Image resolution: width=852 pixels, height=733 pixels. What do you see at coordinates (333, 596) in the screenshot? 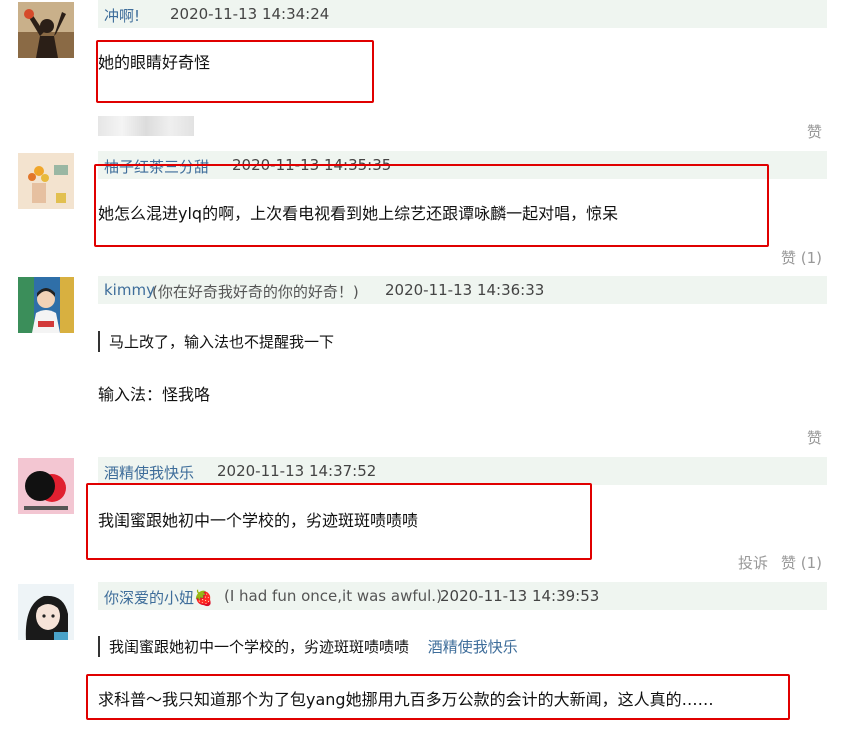
I see `user-signature: (I had fun once,it was awful.)` at bounding box center [333, 596].